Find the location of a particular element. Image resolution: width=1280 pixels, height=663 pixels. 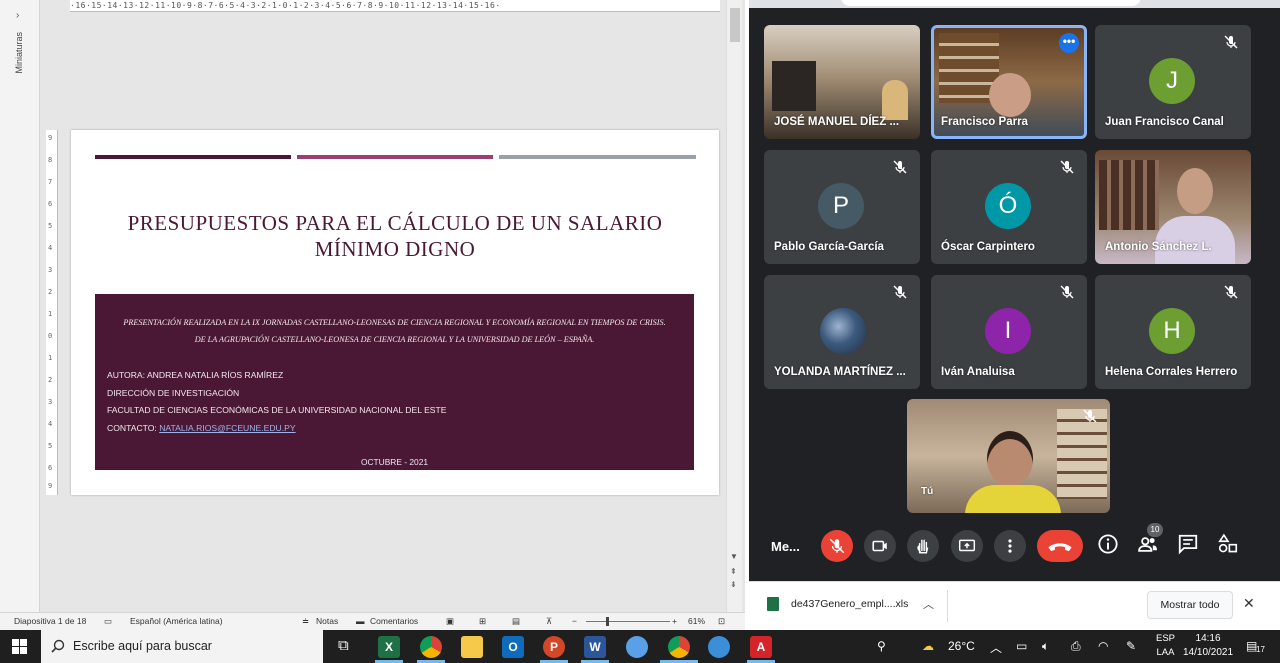

people-tray-icon: ⚲ is located at coordinates (881, 646).